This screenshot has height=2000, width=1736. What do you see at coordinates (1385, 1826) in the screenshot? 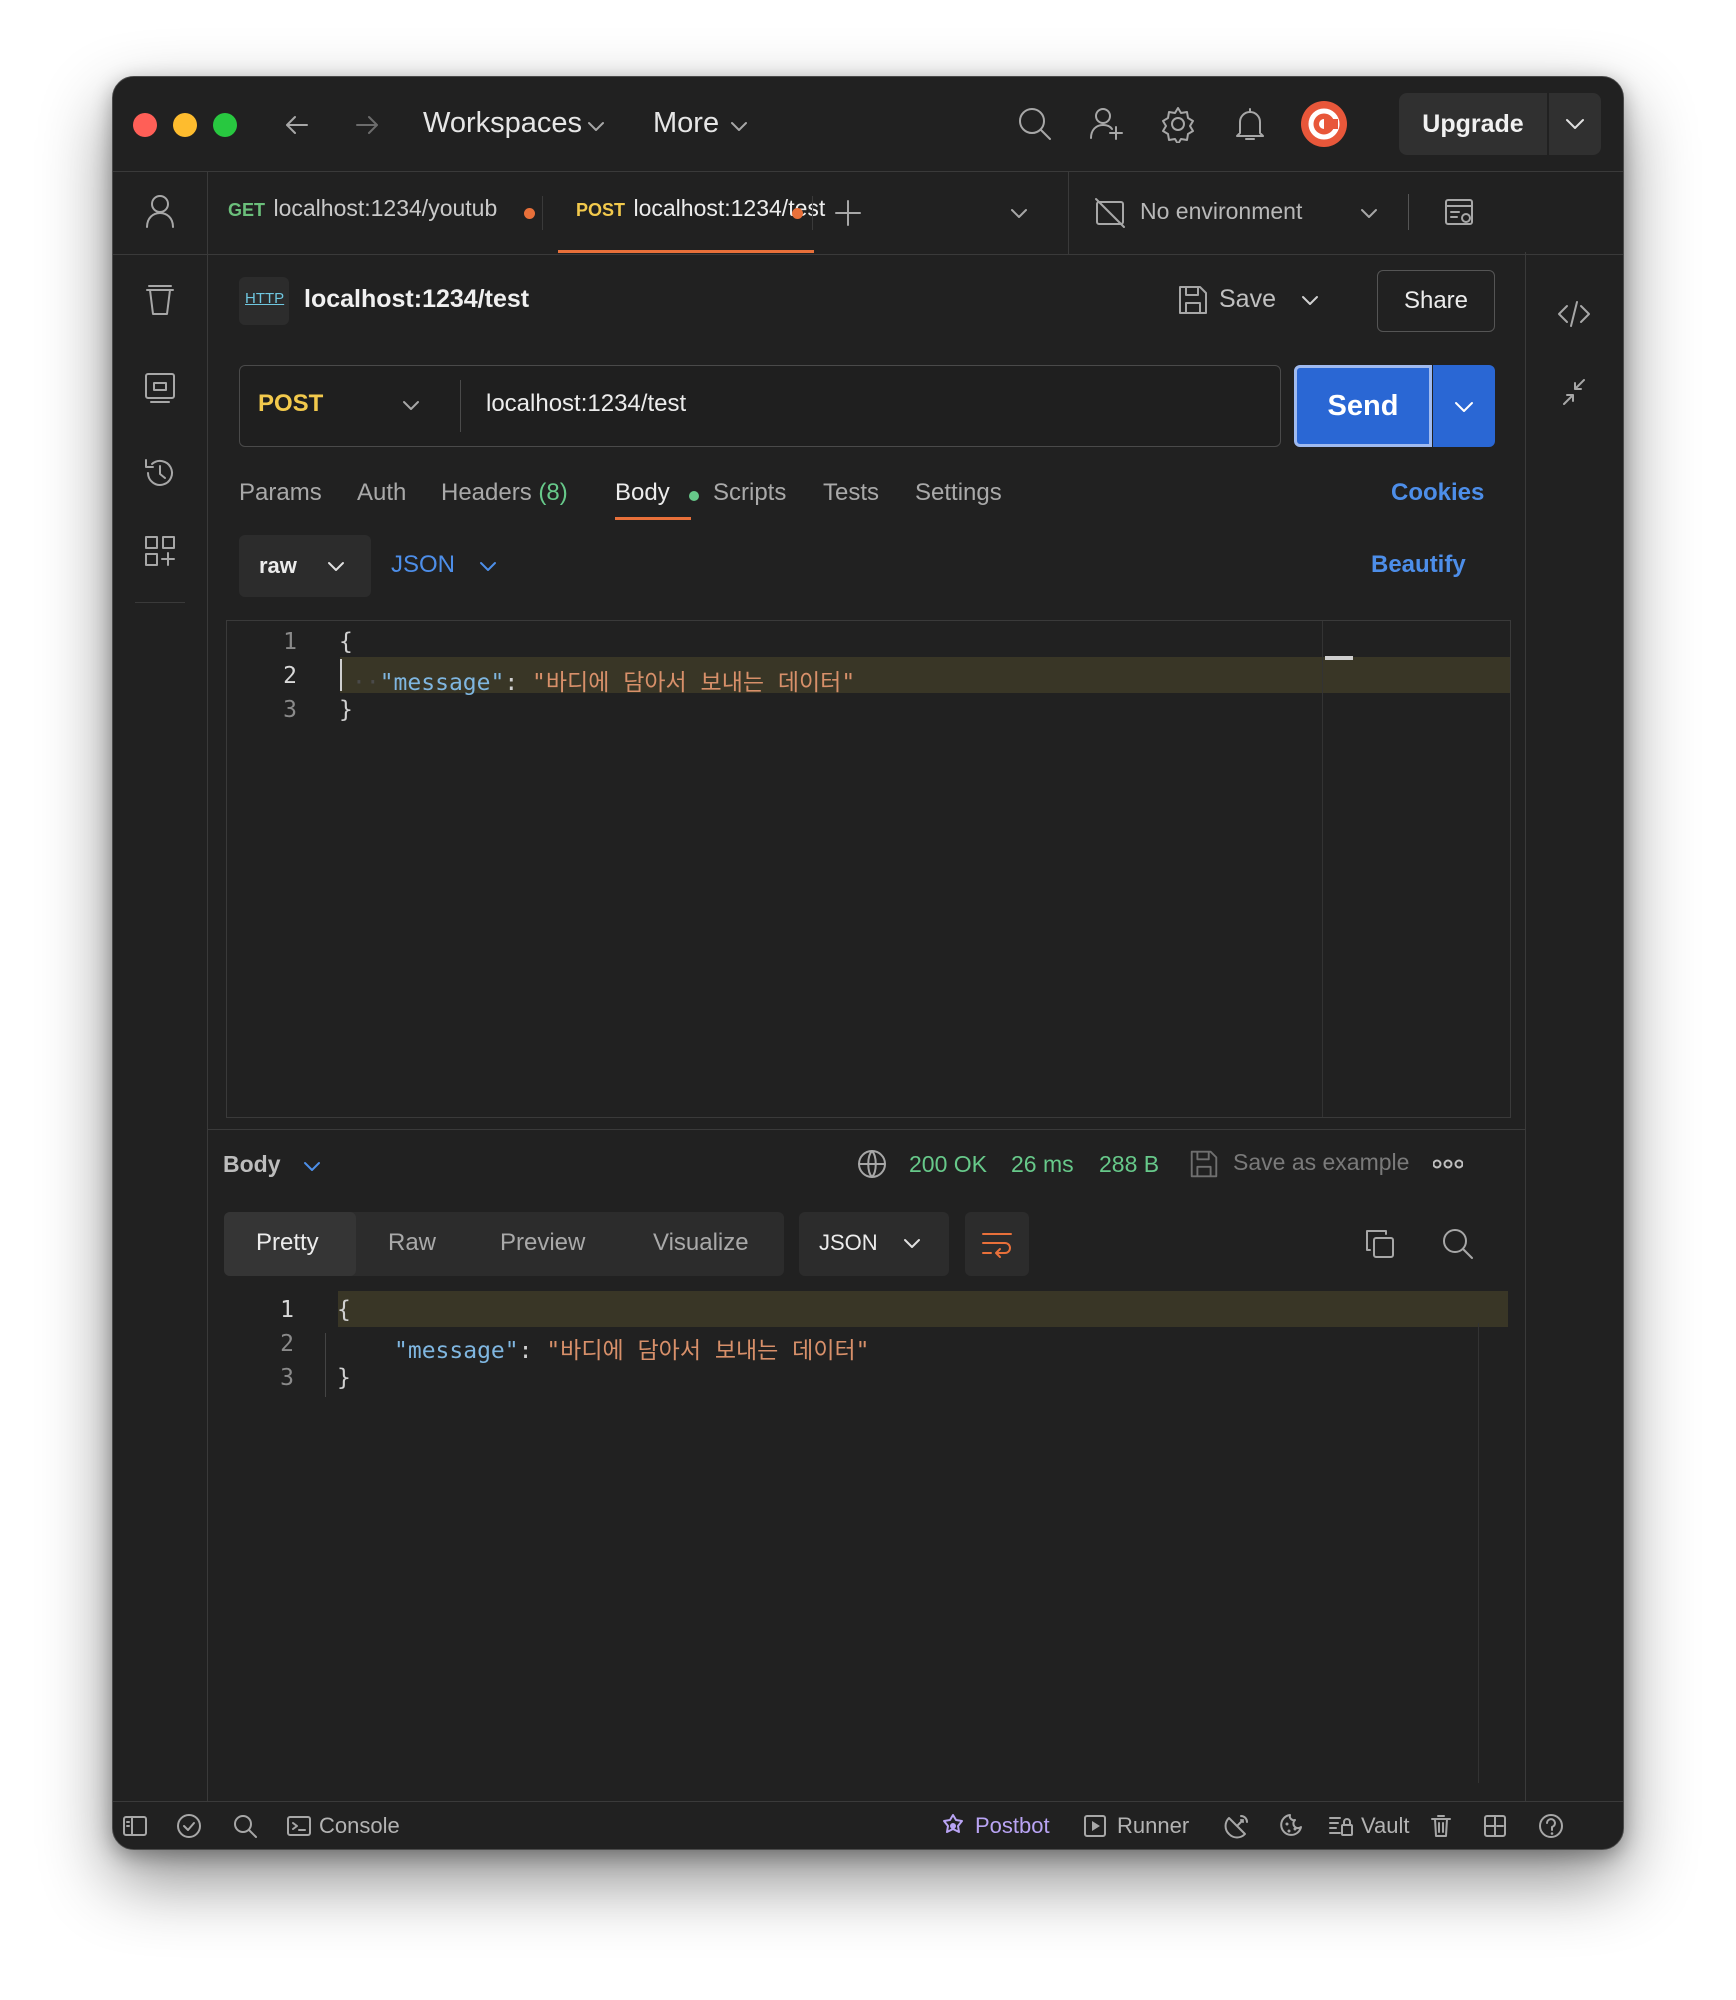
I see `vault-button: Vault` at bounding box center [1385, 1826].